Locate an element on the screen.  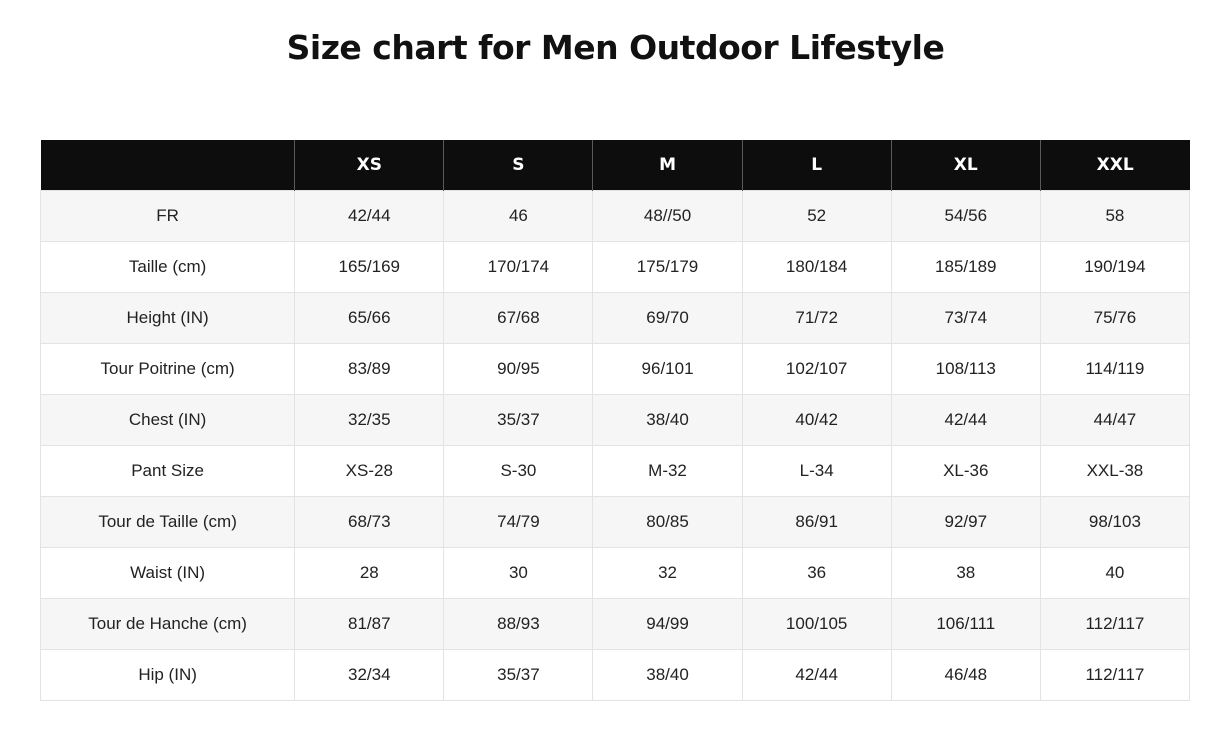
table-cell: 32 is located at coordinates (667, 573).